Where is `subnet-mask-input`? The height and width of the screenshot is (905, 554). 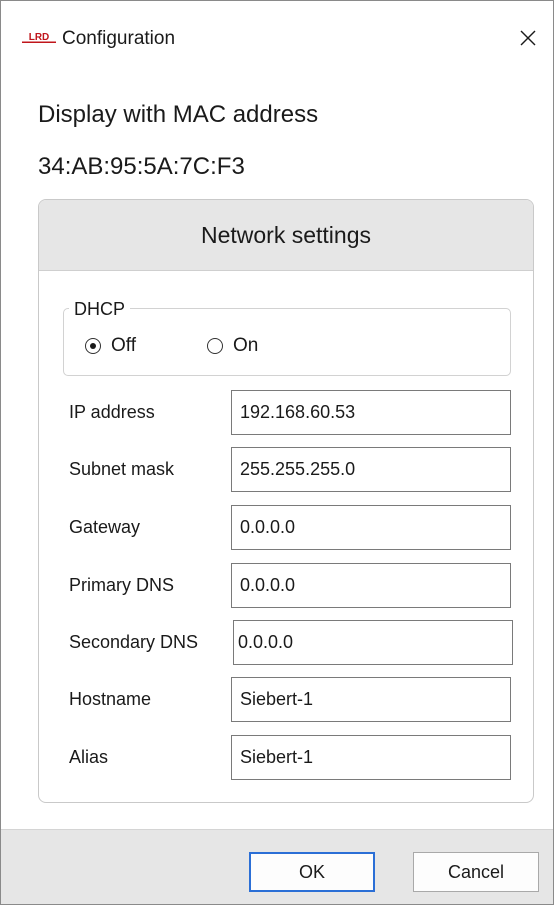
subnet-mask-input is located at coordinates (371, 469).